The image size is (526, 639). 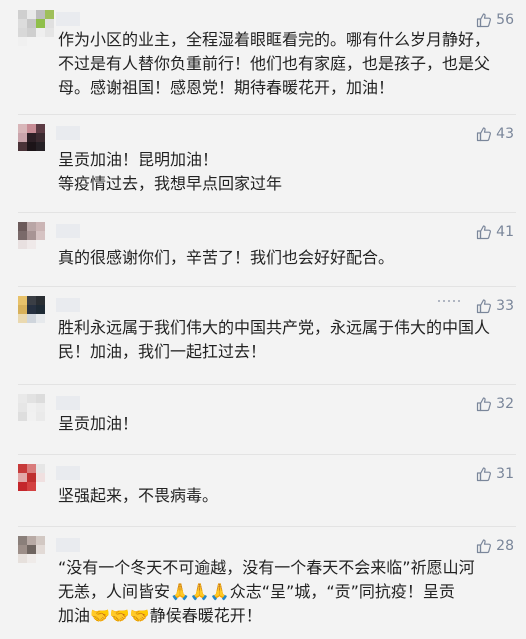 What do you see at coordinates (505, 306) in the screenshot?
I see `like-count: 33` at bounding box center [505, 306].